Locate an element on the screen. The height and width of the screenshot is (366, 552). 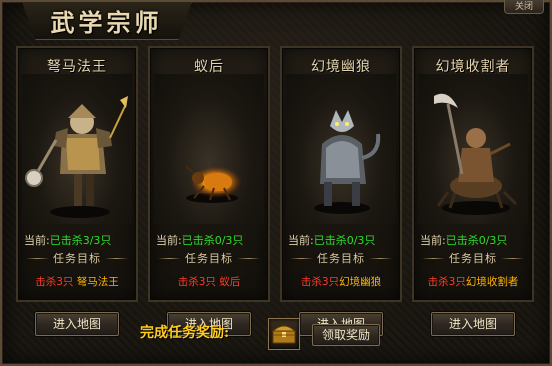
phantom-reaper-icon is located at coordinates (476, 154).